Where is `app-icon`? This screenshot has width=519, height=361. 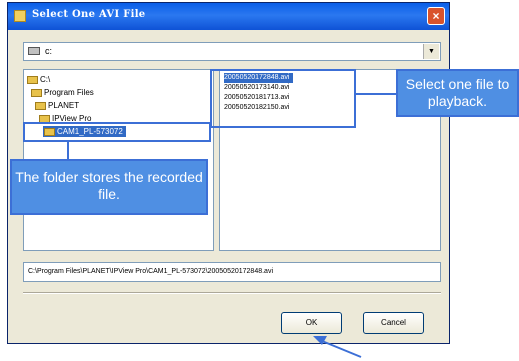 app-icon is located at coordinates (20, 16).